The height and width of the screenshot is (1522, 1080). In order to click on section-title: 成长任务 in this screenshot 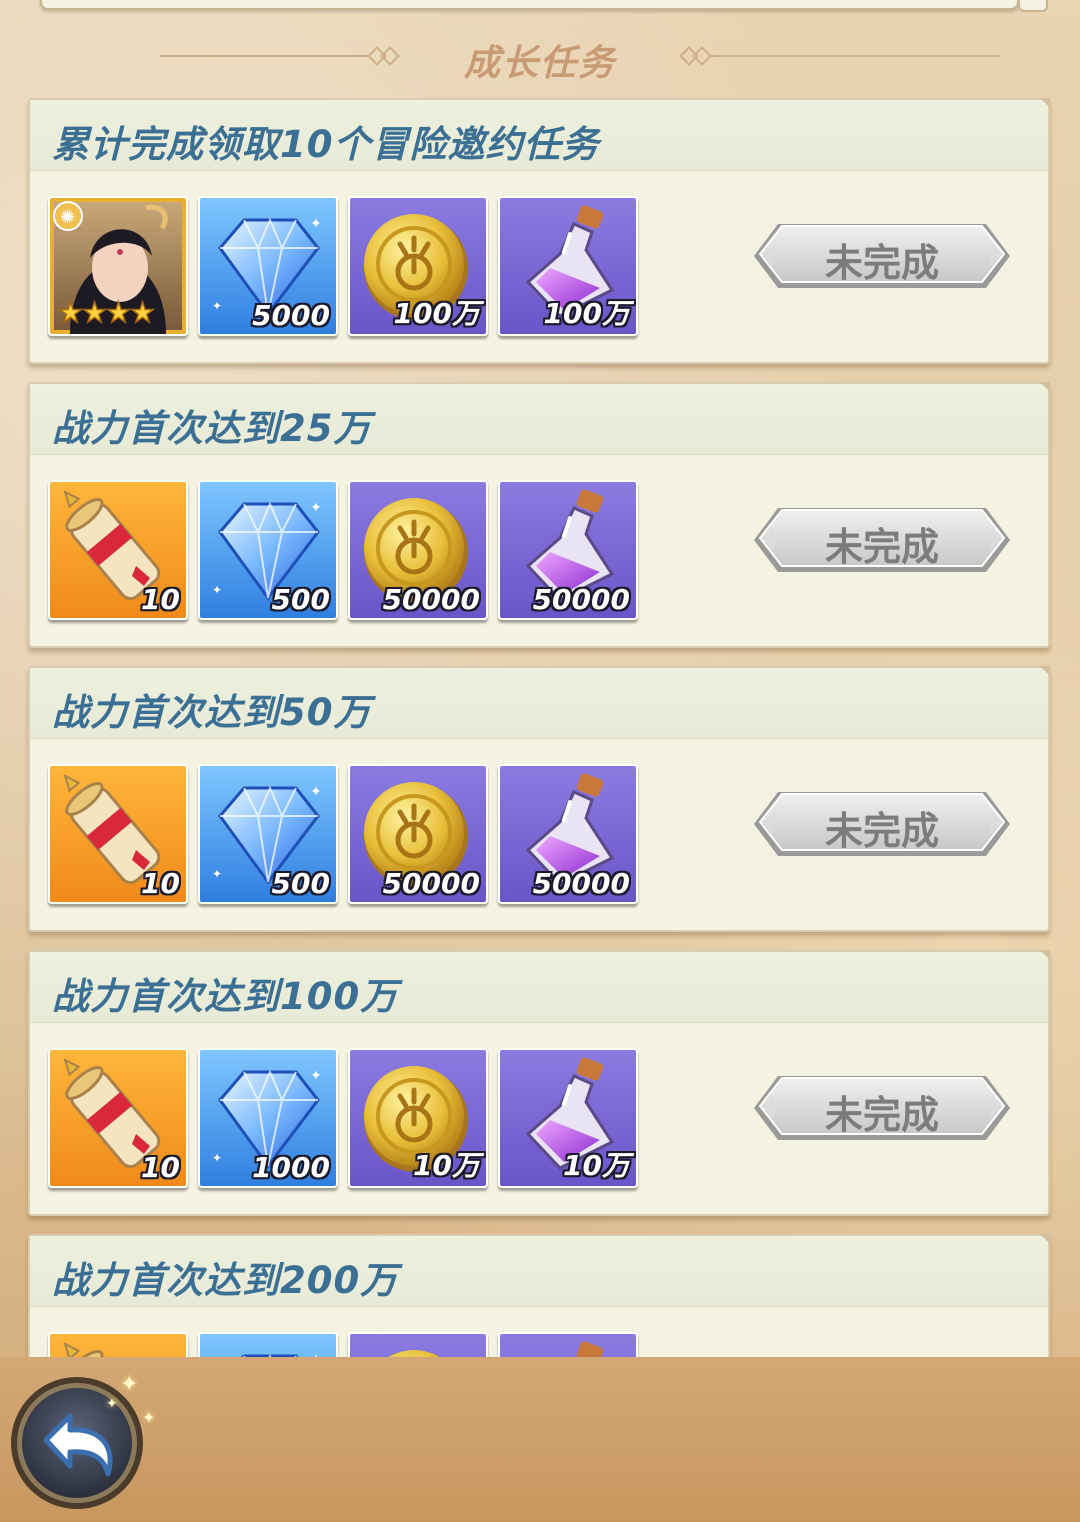, I will do `click(539, 63)`.